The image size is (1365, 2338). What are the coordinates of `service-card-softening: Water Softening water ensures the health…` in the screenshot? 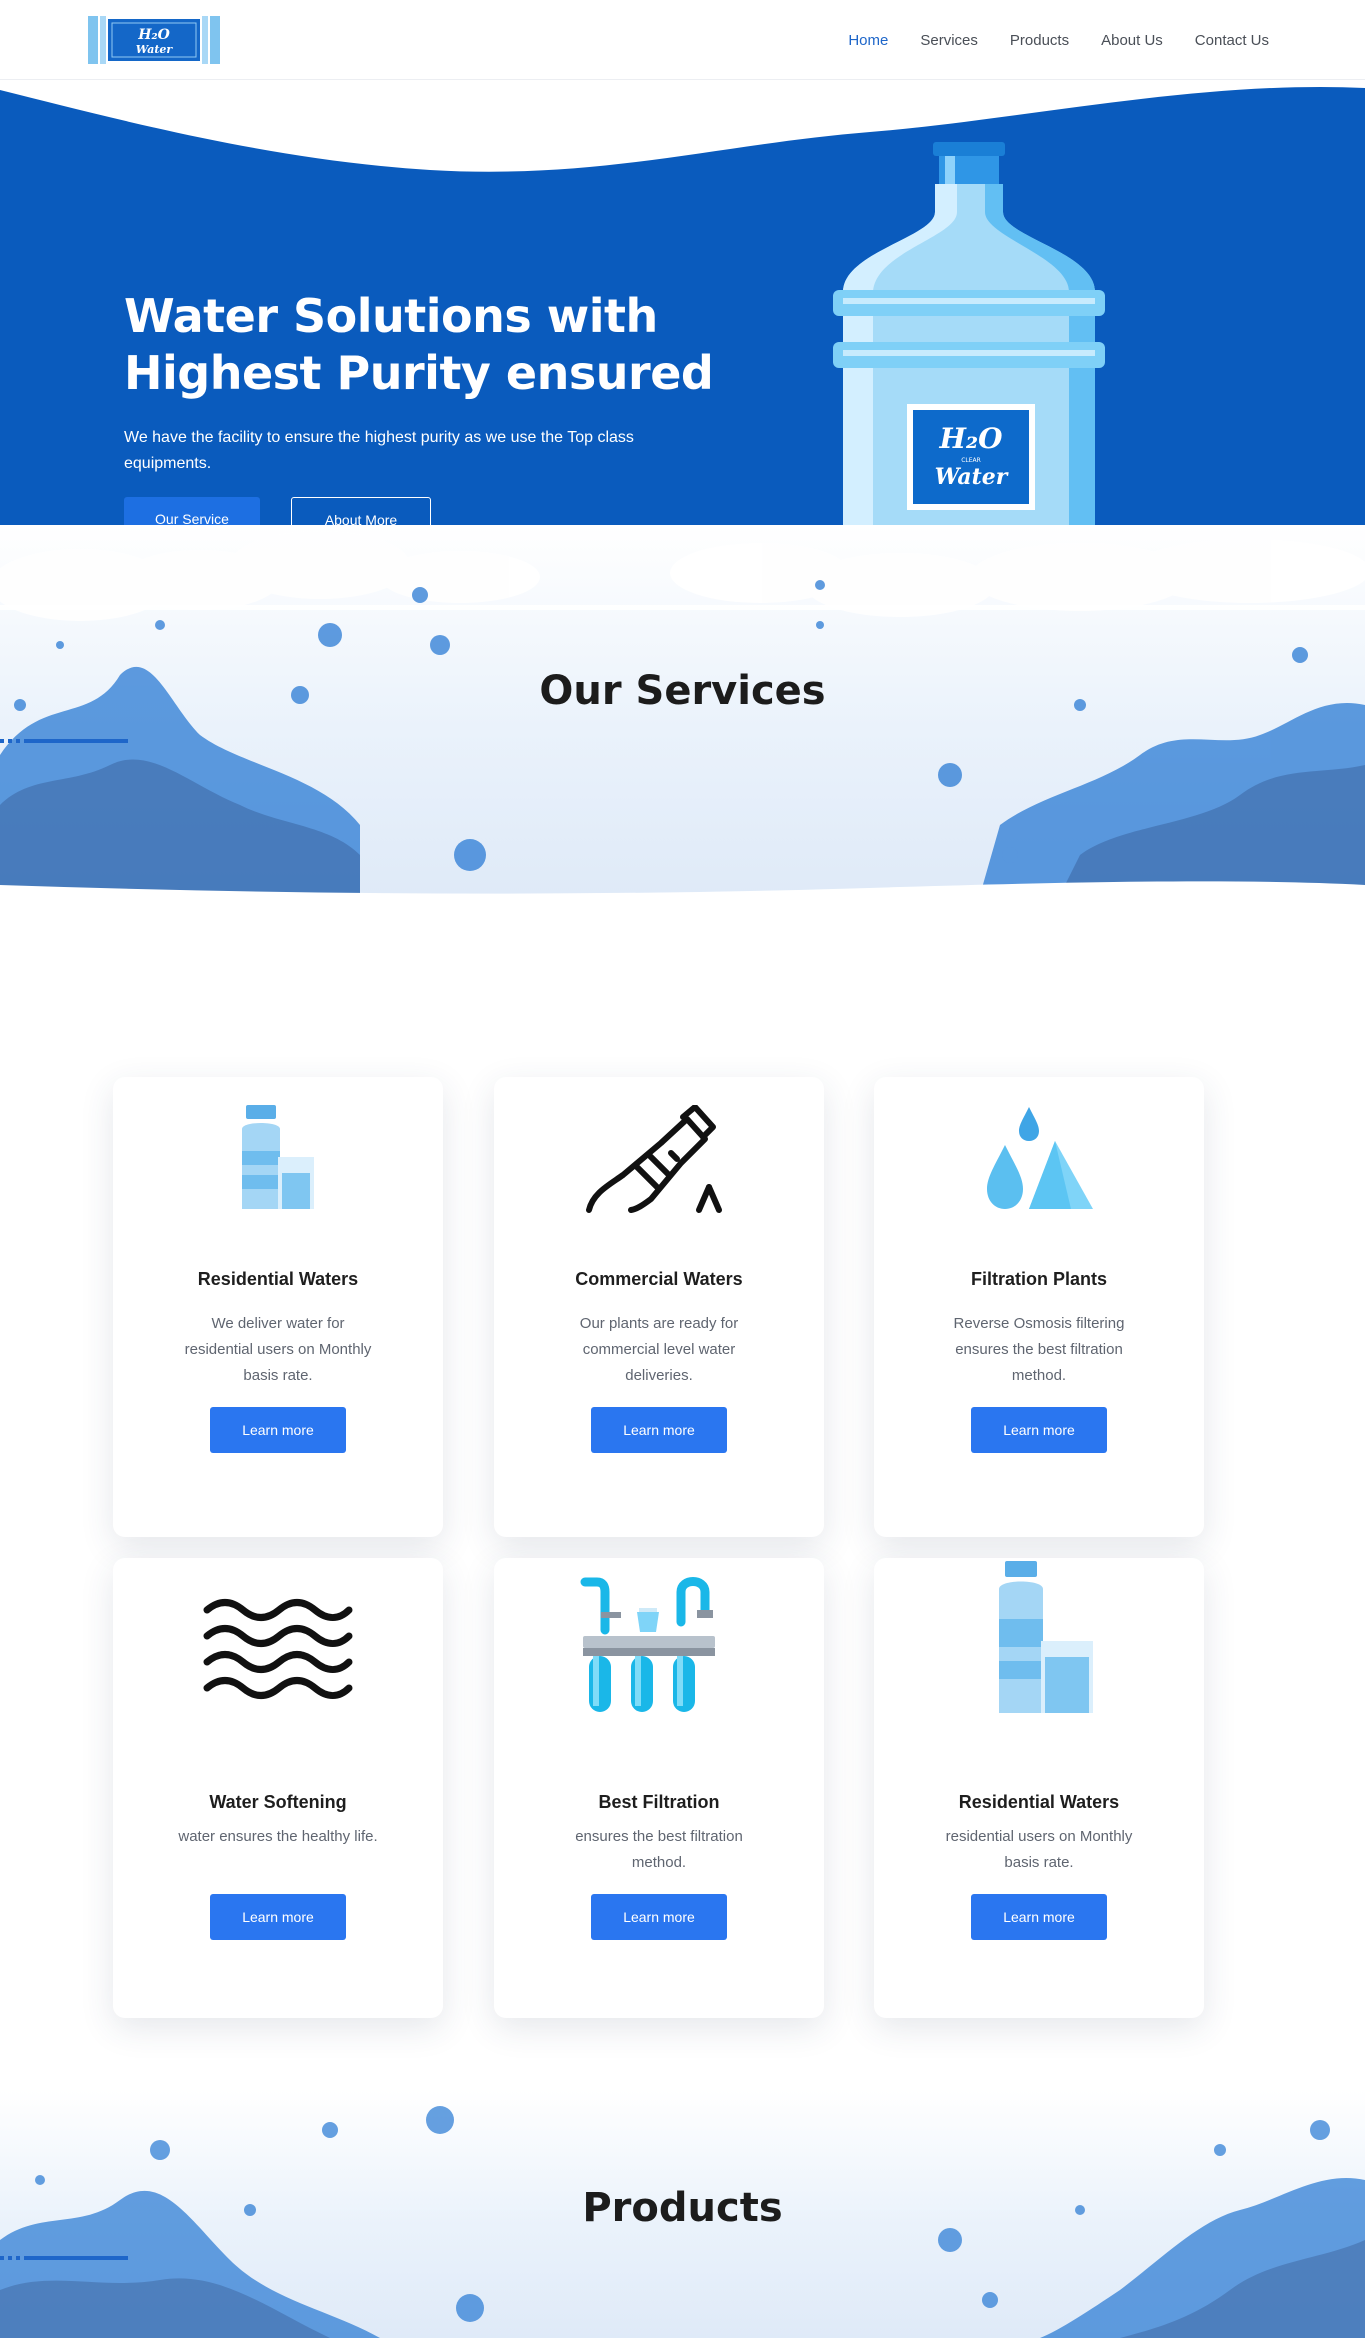 It's located at (278, 1788).